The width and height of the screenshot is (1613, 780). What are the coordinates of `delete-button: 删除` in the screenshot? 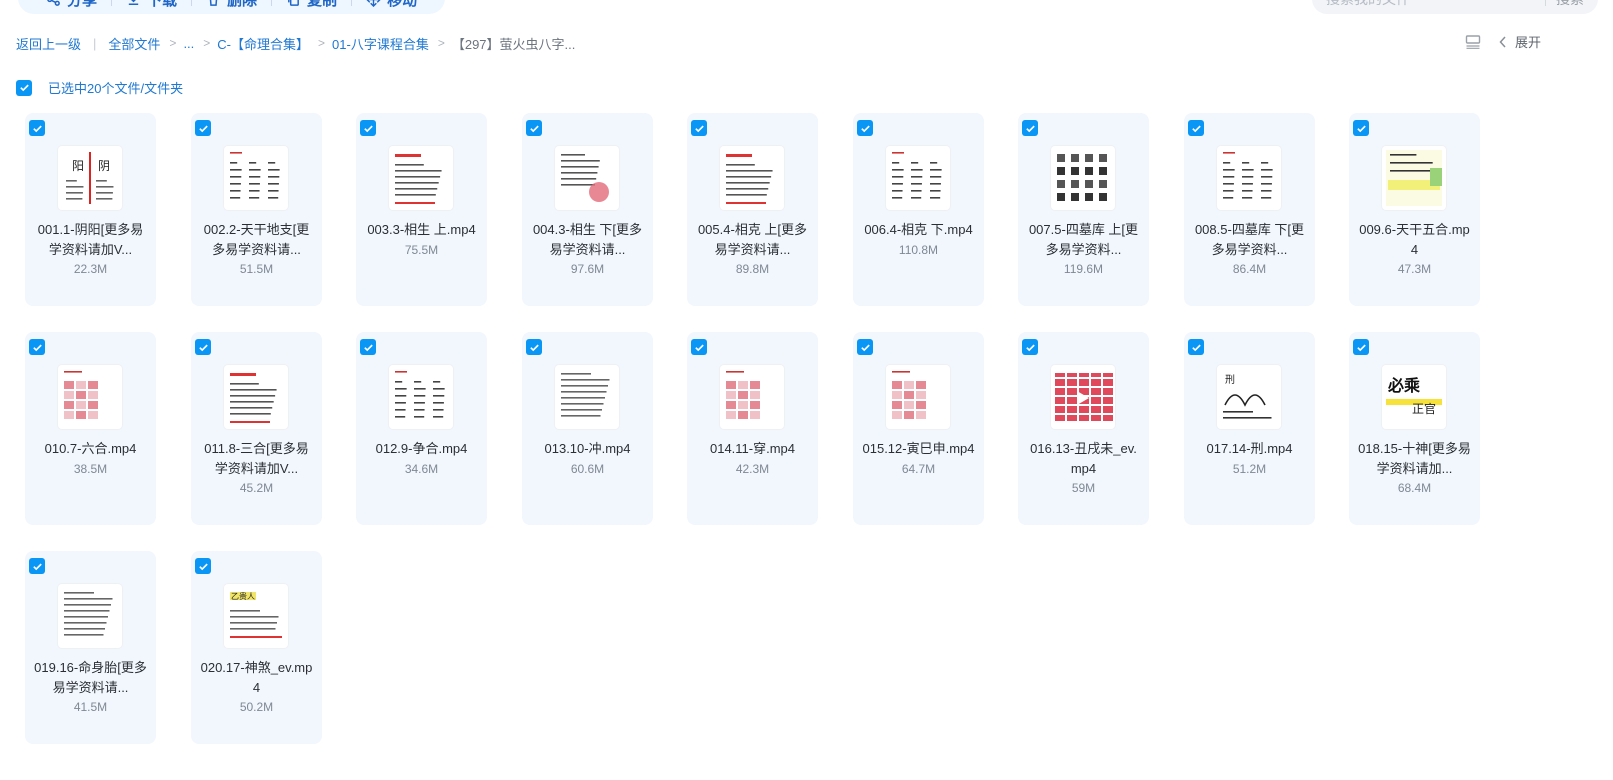 It's located at (231, 7).